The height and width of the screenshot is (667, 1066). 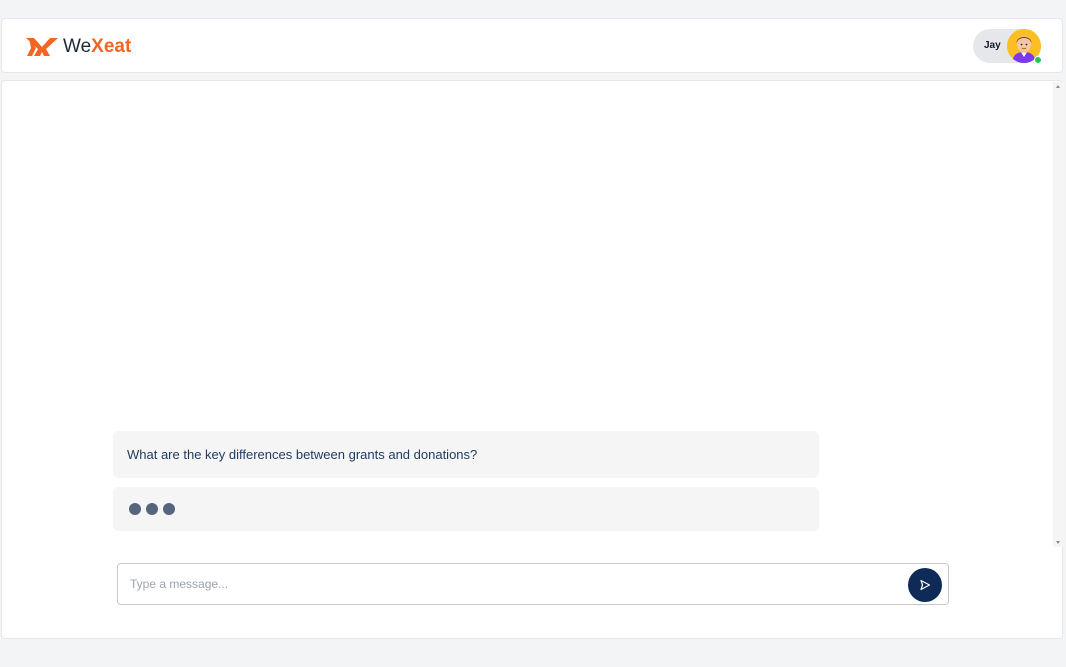 I want to click on send-button, so click(x=925, y=585).